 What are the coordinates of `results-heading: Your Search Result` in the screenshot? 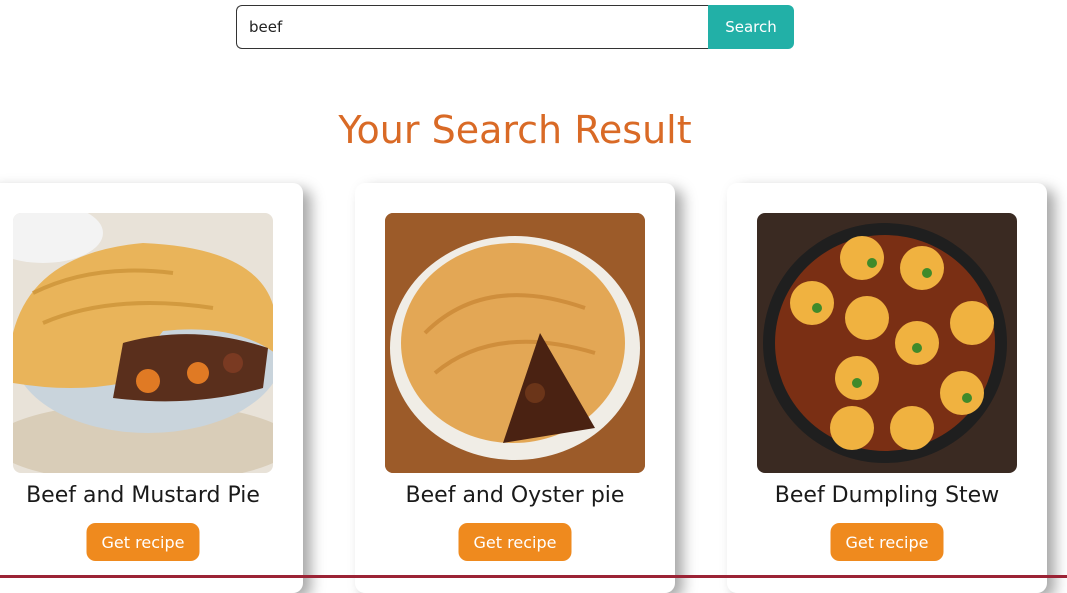 It's located at (515, 130).